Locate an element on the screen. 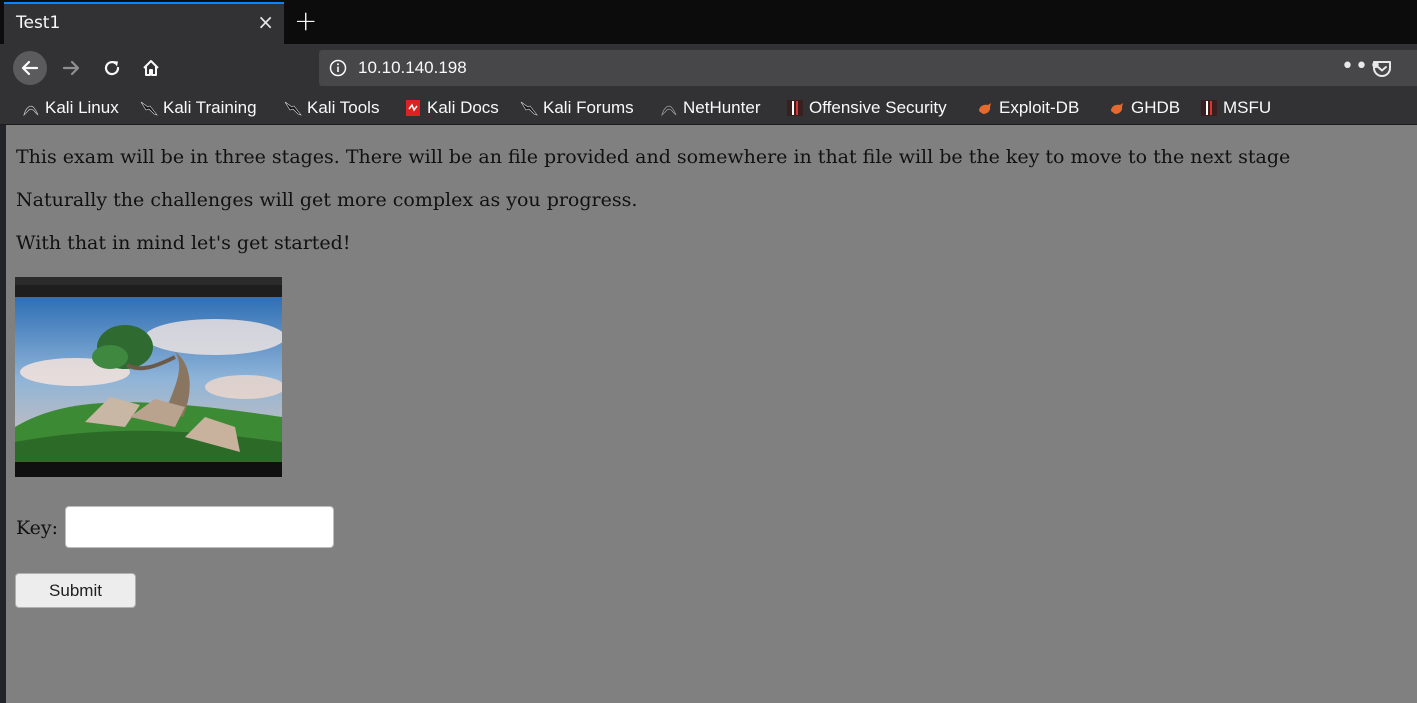 This screenshot has height=703, width=1417. url-bar: 10.10.140.198 ••• is located at coordinates (868, 68).